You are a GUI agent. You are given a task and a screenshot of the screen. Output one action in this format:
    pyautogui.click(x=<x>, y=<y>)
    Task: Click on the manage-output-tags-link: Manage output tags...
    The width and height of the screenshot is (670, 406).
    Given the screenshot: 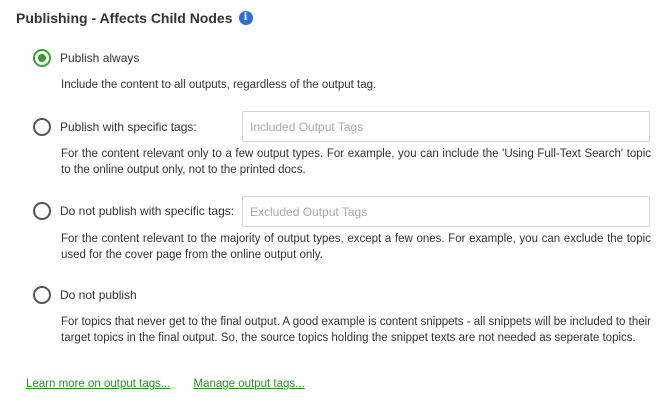 What is the action you would take?
    pyautogui.click(x=248, y=384)
    